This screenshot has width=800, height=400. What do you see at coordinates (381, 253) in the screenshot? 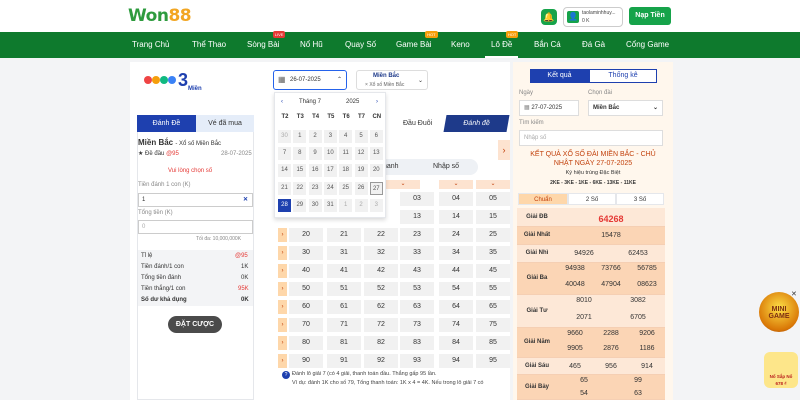
I see `number-cell: 32` at bounding box center [381, 253].